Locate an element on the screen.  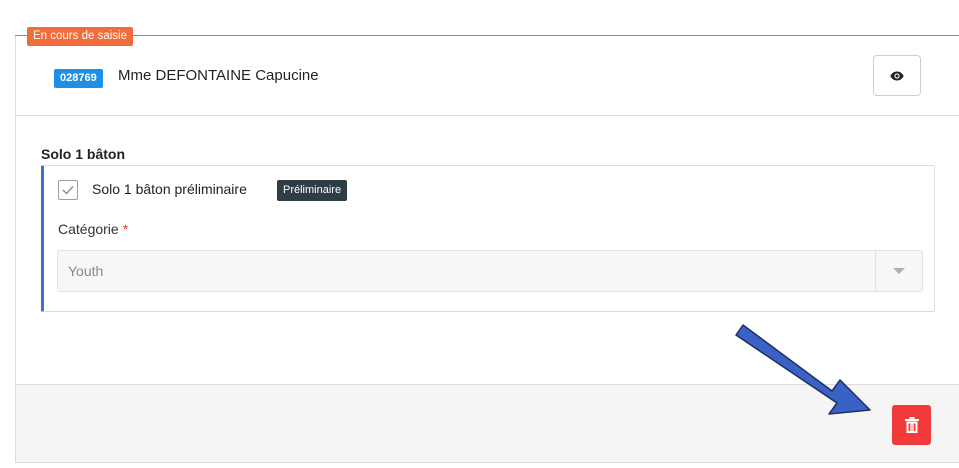
view-button is located at coordinates (897, 75).